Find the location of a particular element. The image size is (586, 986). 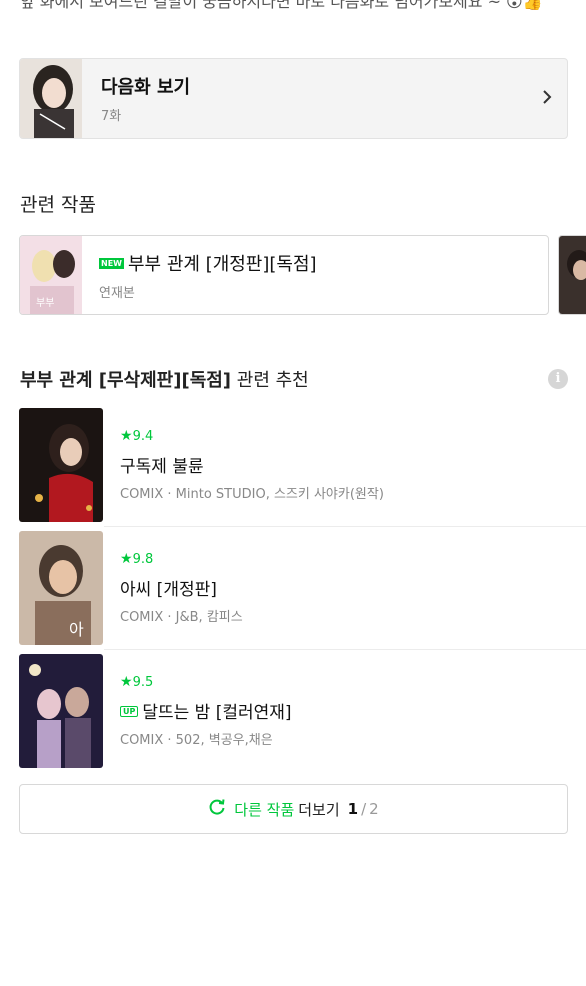

recommend-section-title: 부부 관계 [무삭제판][독점] 관련 추천 is located at coordinates (164, 379).